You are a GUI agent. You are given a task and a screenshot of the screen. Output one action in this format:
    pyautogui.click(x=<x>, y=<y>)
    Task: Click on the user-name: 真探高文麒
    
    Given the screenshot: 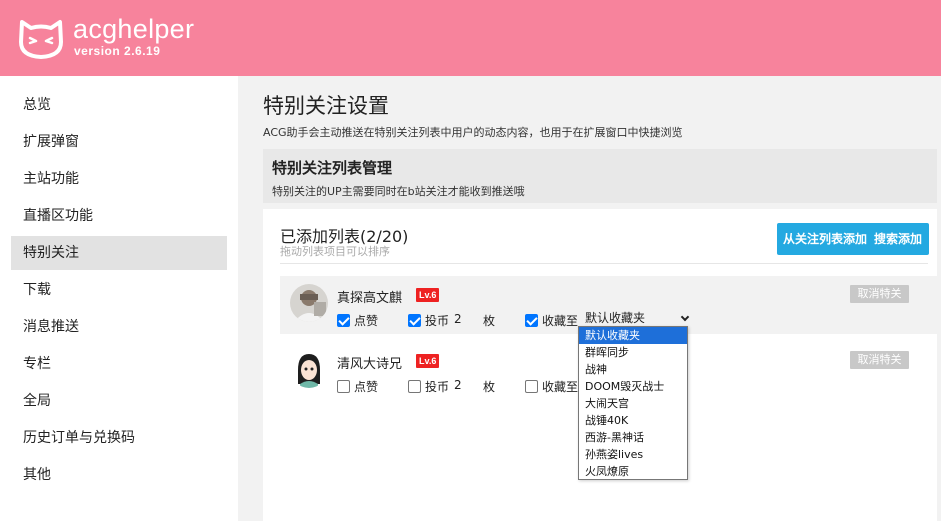 What is the action you would take?
    pyautogui.click(x=369, y=296)
    